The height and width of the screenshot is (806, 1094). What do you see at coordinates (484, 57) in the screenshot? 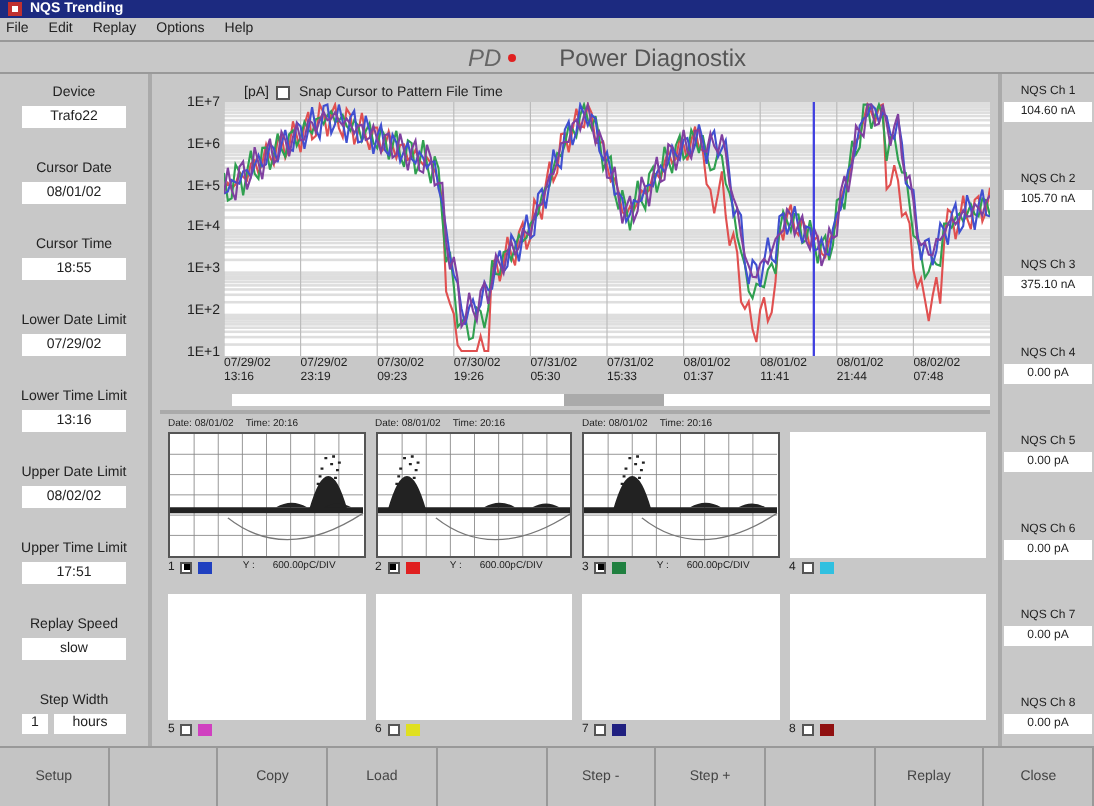
I see `logo-text: PD` at bounding box center [484, 57].